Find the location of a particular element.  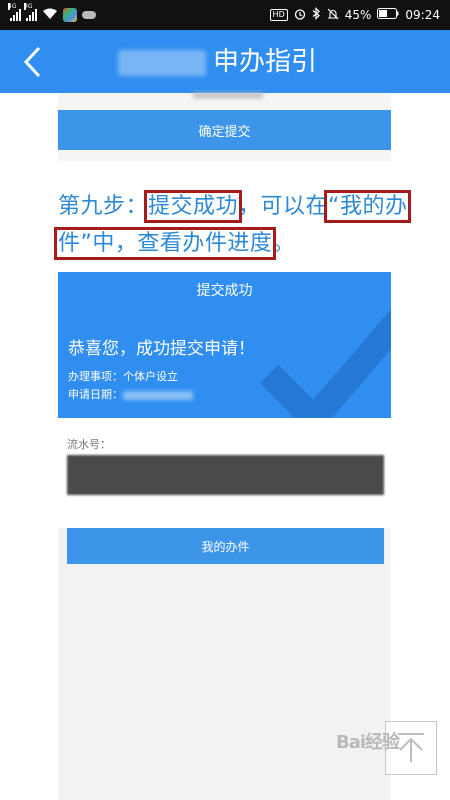

battery-icon is located at coordinates (388, 15).